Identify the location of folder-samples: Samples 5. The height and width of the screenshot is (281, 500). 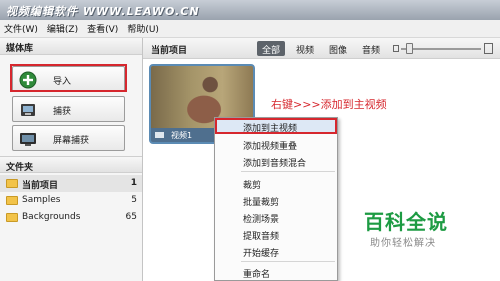
(71, 200).